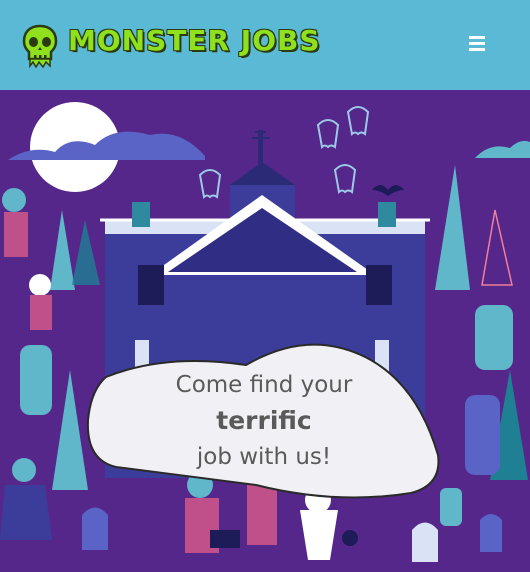  Describe the element at coordinates (264, 457) in the screenshot. I see `hero-message-line3: job with us!` at that location.